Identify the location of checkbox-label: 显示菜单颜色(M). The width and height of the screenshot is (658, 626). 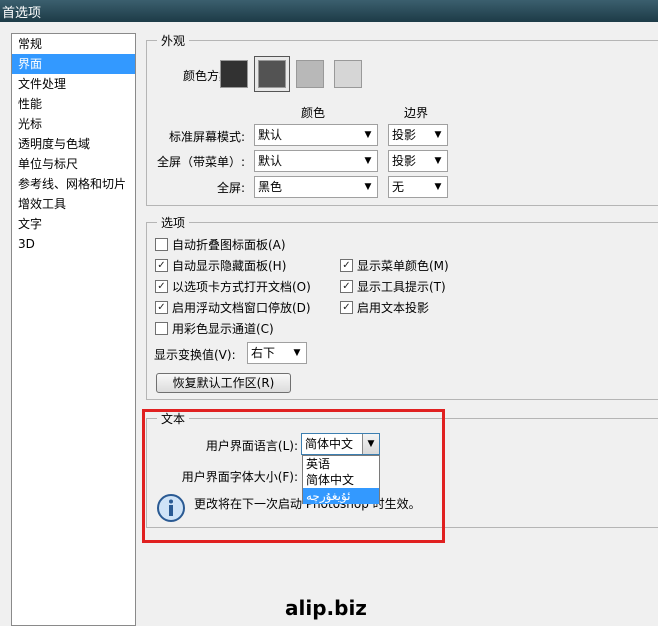
(403, 266).